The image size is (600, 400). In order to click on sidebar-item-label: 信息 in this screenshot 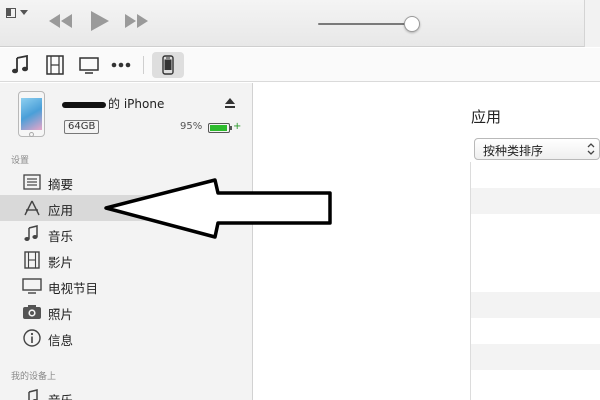, I will do `click(61, 340)`.